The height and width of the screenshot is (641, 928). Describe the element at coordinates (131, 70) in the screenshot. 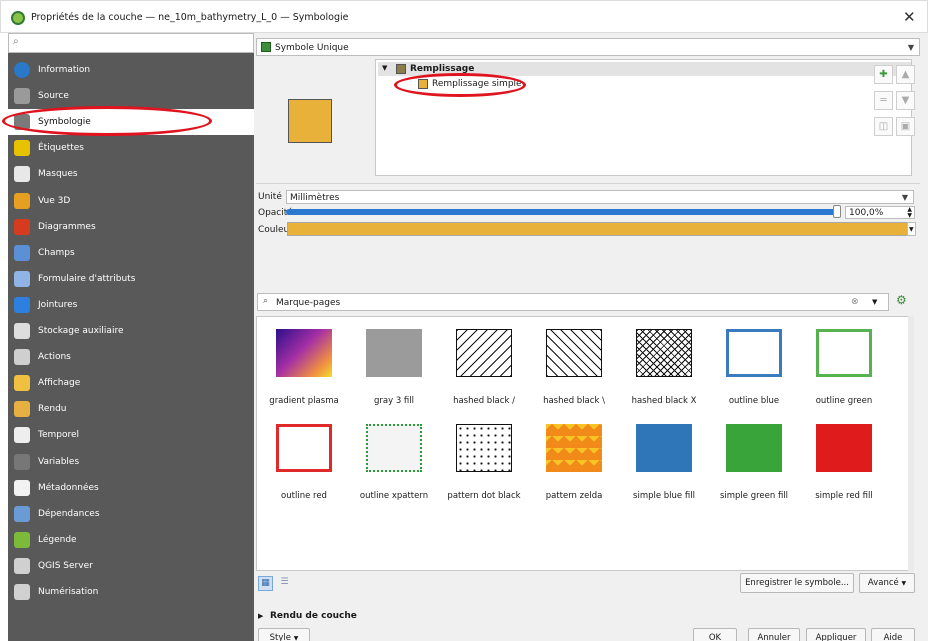

I see `sidebar-item-information: Information` at that location.